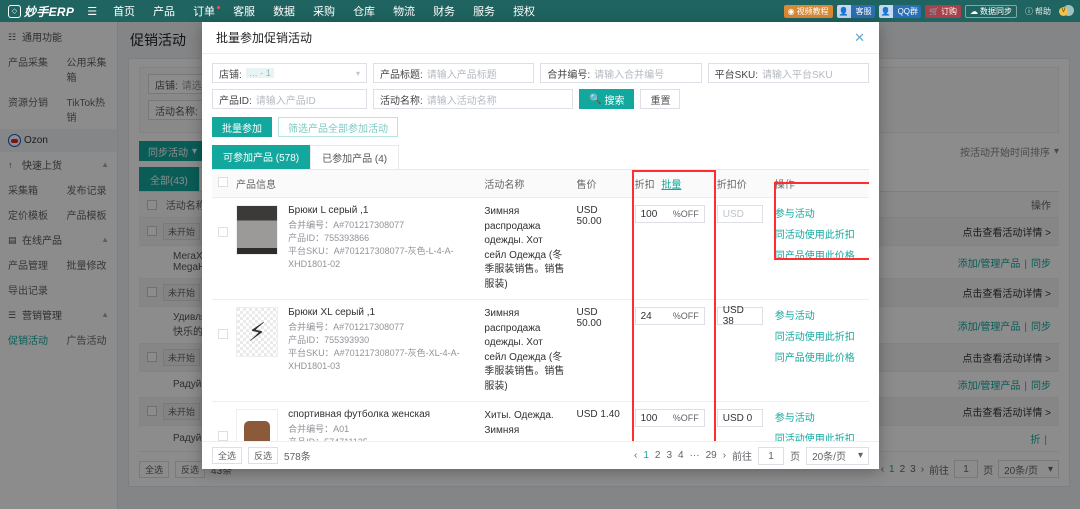 The image size is (1080, 509). What do you see at coordinates (257, 230) in the screenshot?
I see `pants-gray-thumb` at bounding box center [257, 230].